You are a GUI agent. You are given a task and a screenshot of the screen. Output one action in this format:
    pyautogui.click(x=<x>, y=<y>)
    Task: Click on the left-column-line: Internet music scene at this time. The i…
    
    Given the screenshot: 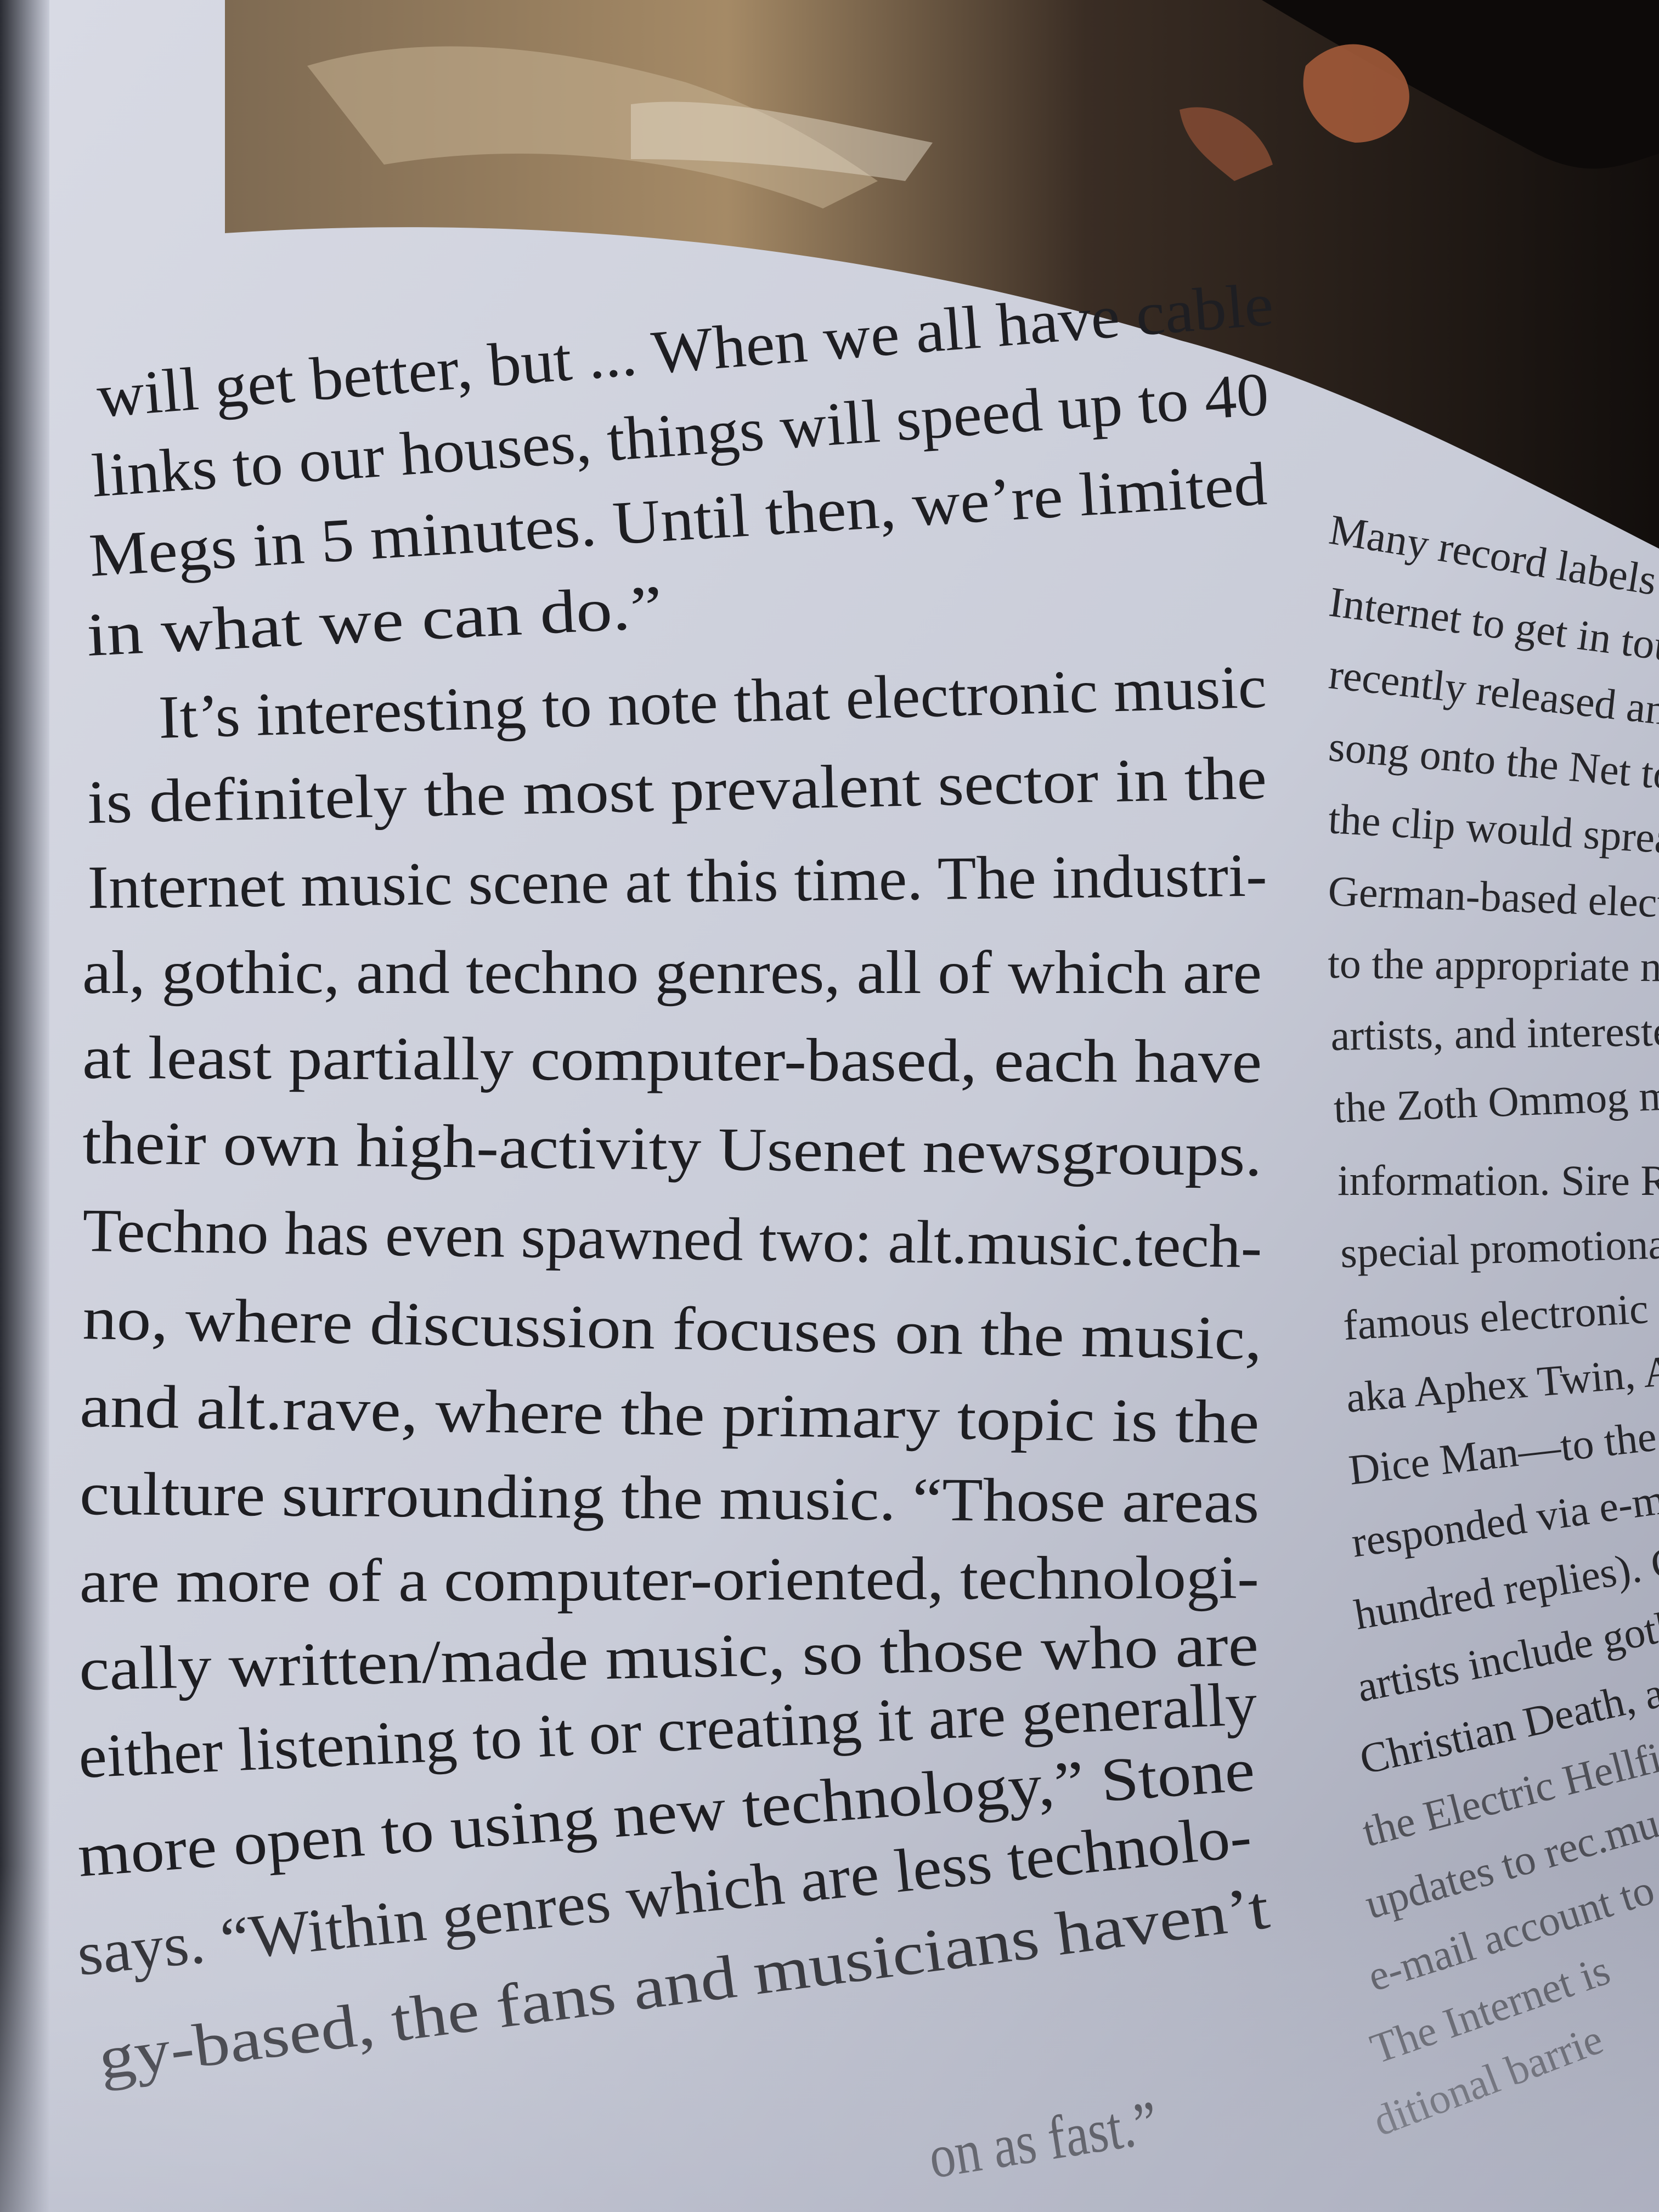 What is the action you would take?
    pyautogui.click(x=677, y=881)
    